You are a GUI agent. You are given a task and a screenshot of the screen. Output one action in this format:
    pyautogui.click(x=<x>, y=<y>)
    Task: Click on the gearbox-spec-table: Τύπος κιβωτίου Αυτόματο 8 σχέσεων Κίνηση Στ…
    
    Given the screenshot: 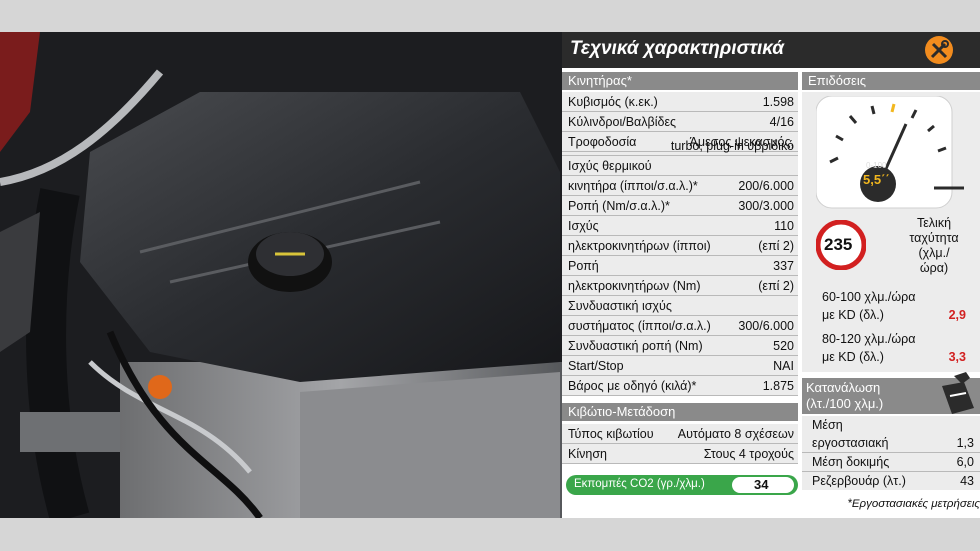 What is the action you would take?
    pyautogui.click(x=680, y=444)
    